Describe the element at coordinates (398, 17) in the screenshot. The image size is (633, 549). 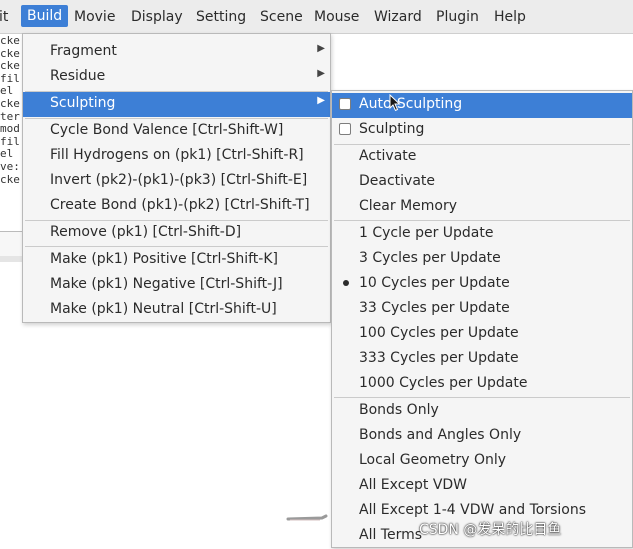
I see `menubar-item-wizard: Wizard` at that location.